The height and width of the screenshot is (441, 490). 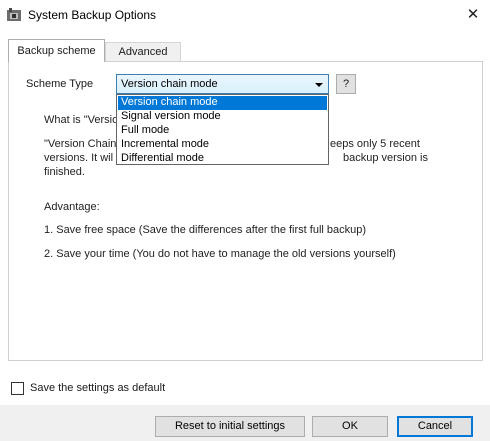 I want to click on cancel-button: Cancel, so click(x=435, y=426).